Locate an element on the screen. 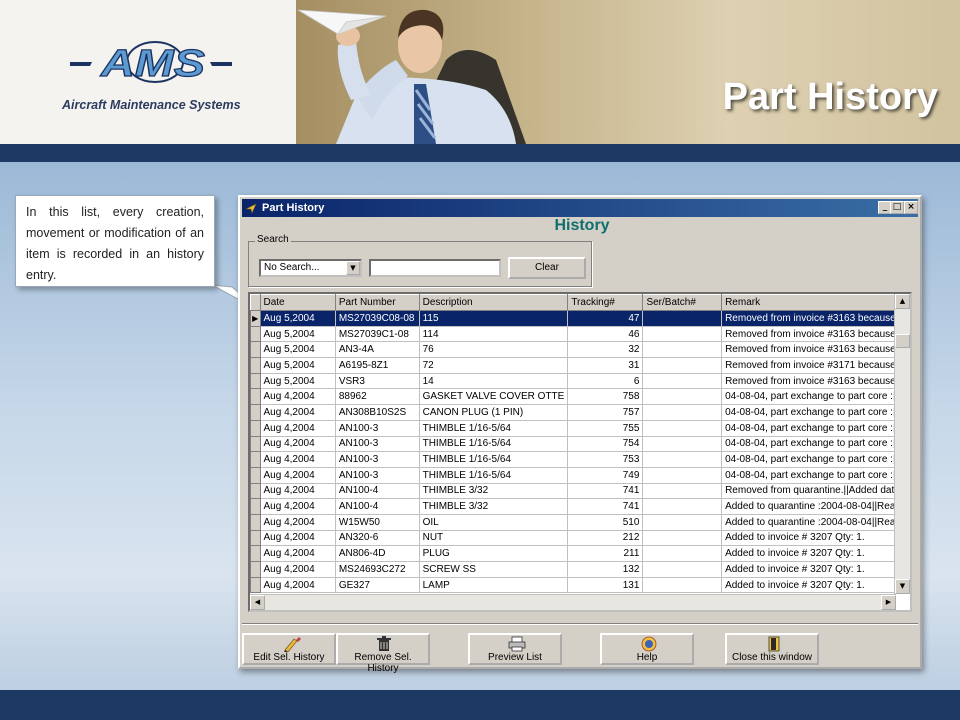 Image resolution: width=960 pixels, height=720 pixels. cell-part-number: AN308B10S2S is located at coordinates (377, 412).